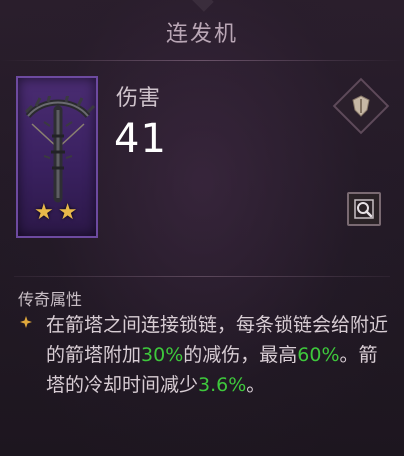 The image size is (404, 456). I want to click on inspect-button, so click(364, 209).